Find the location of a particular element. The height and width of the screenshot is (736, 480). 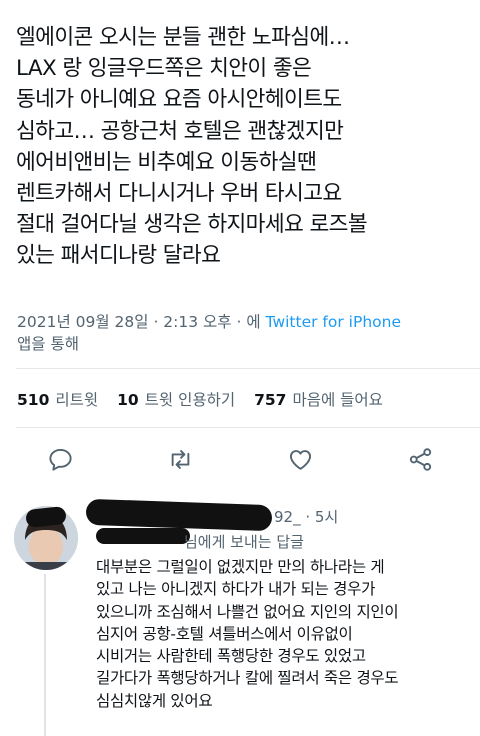

engagement-stats: 510 리트윗 10 트윗 인용하기 757 마음에 들어요 is located at coordinates (207, 399).